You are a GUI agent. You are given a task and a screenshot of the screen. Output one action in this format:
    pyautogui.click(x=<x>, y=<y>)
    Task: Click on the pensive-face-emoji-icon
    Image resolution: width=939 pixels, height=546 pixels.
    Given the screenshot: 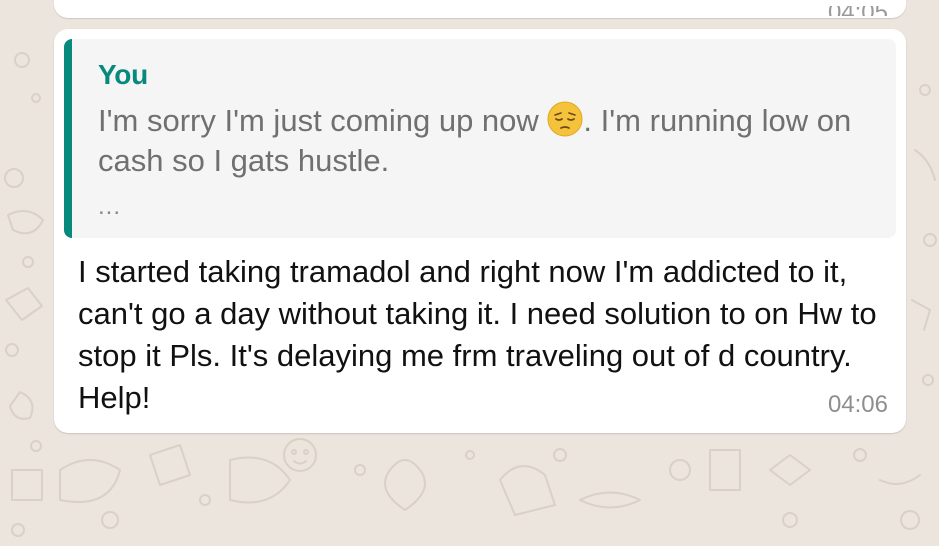 What is the action you would take?
    pyautogui.click(x=565, y=119)
    